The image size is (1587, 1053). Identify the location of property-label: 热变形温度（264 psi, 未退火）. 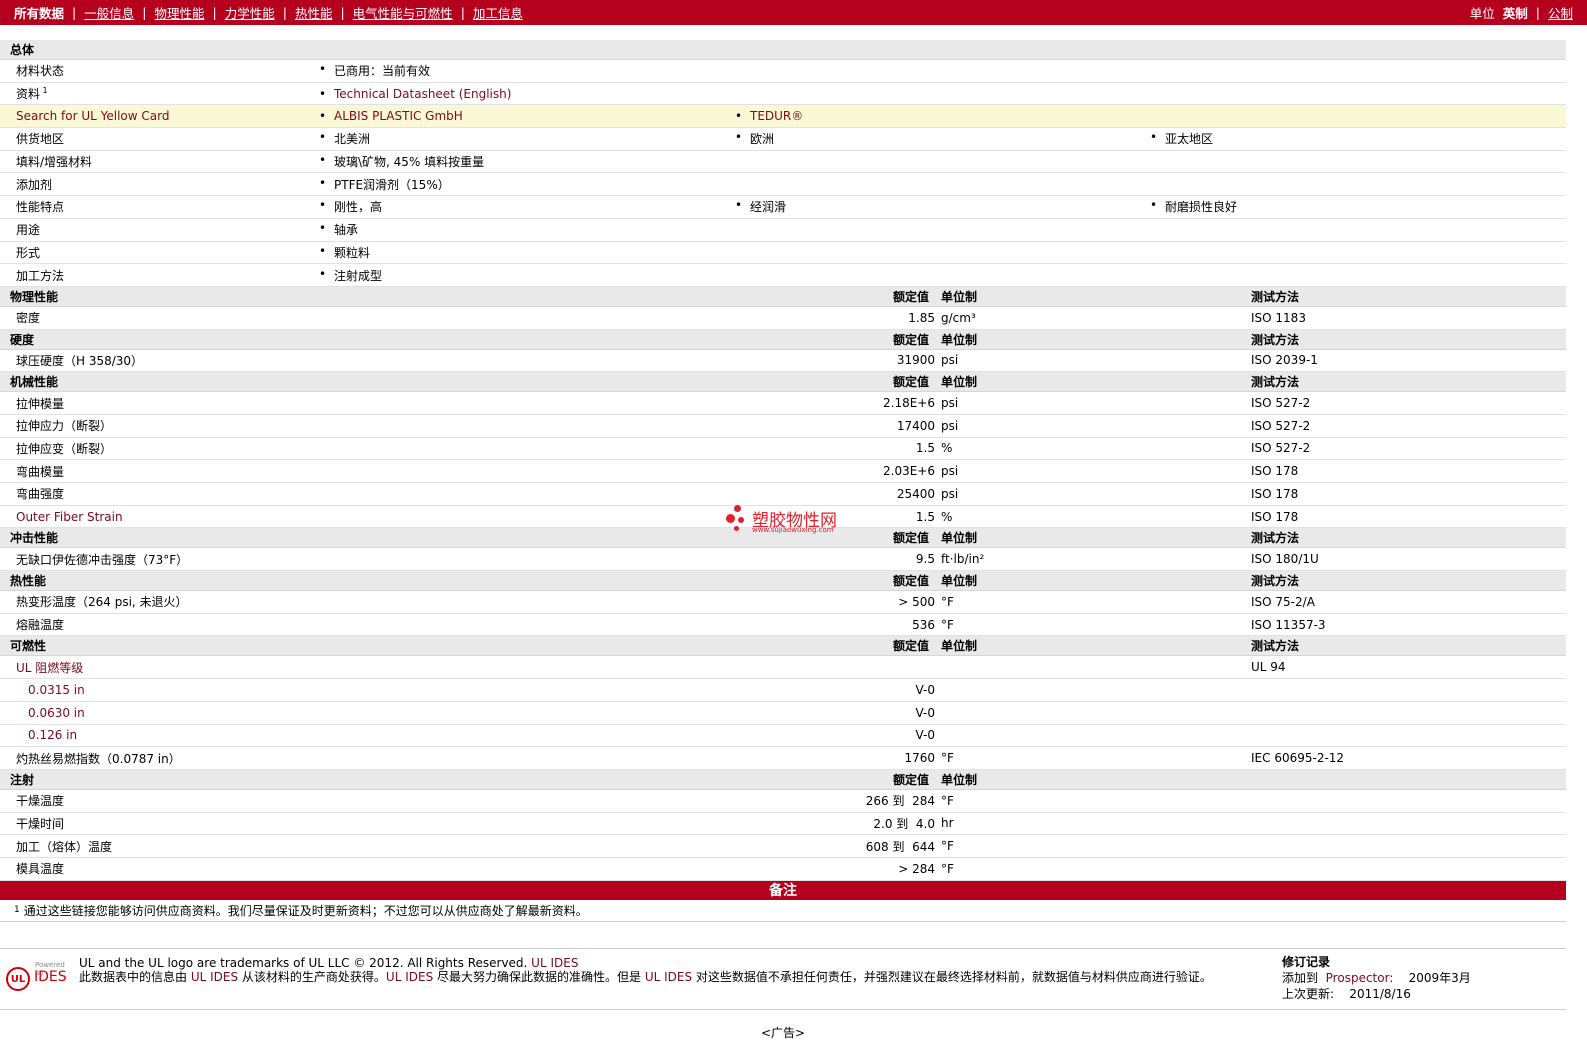
(102, 602).